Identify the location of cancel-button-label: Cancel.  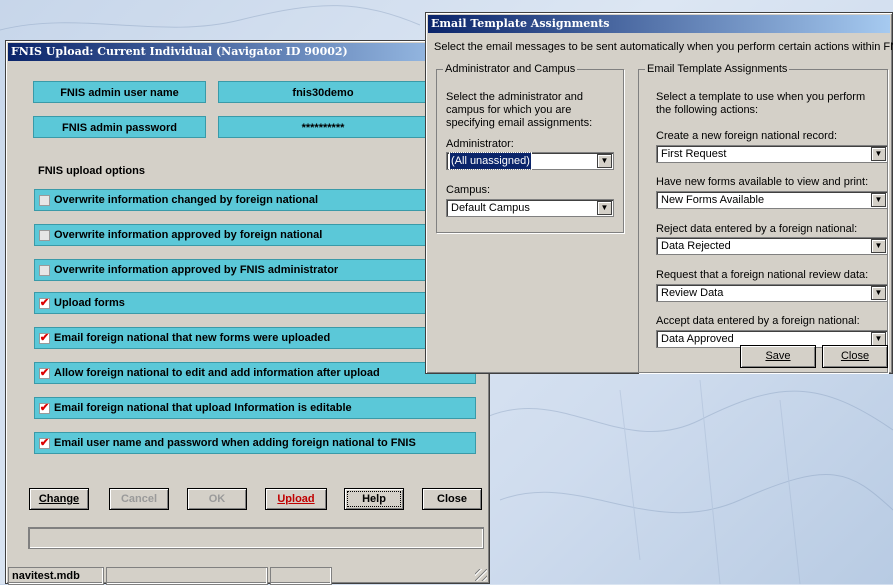
(139, 499).